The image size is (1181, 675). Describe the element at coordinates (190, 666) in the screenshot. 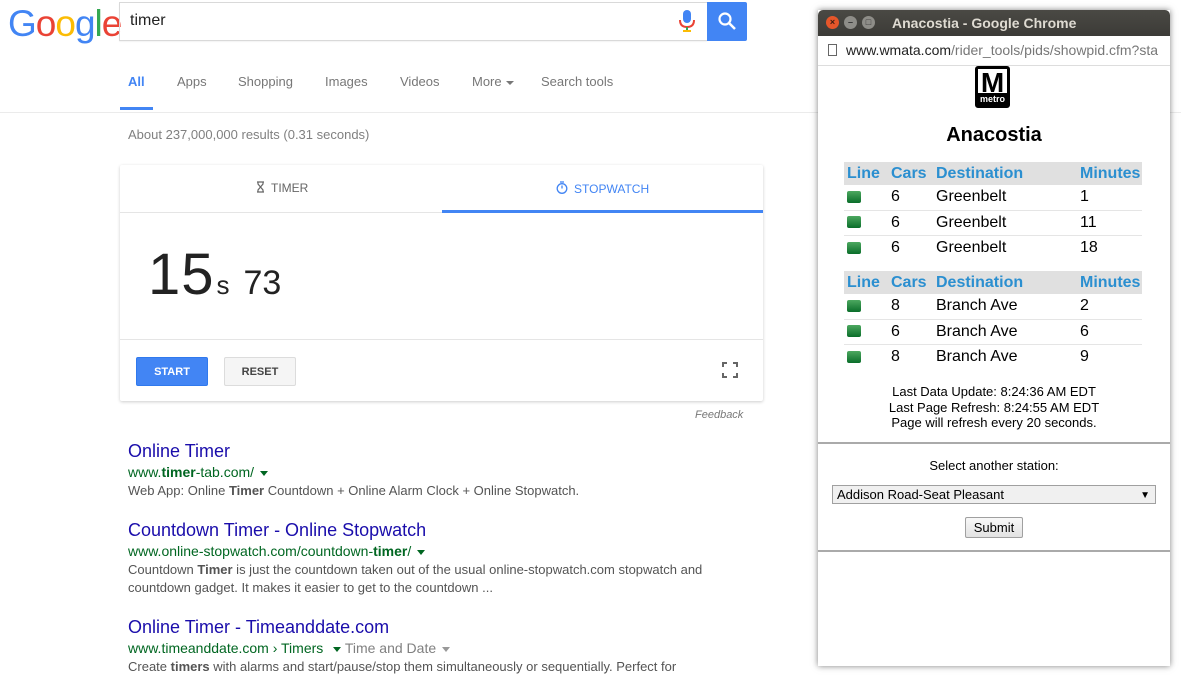

I see `snippet-highlight: timers` at that location.